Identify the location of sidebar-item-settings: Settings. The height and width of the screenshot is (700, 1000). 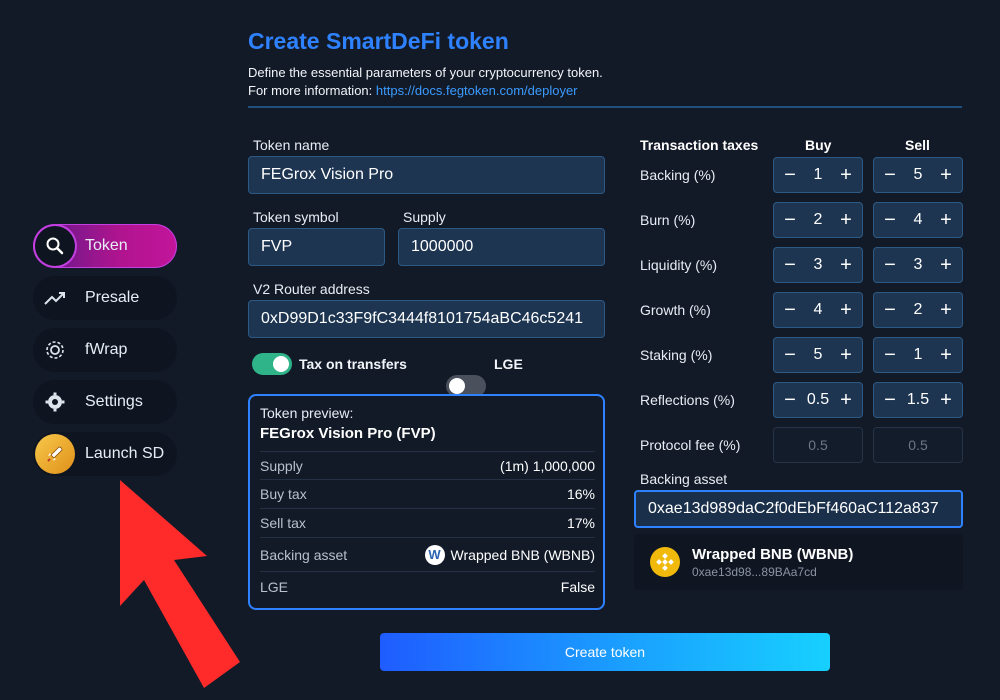
(105, 402).